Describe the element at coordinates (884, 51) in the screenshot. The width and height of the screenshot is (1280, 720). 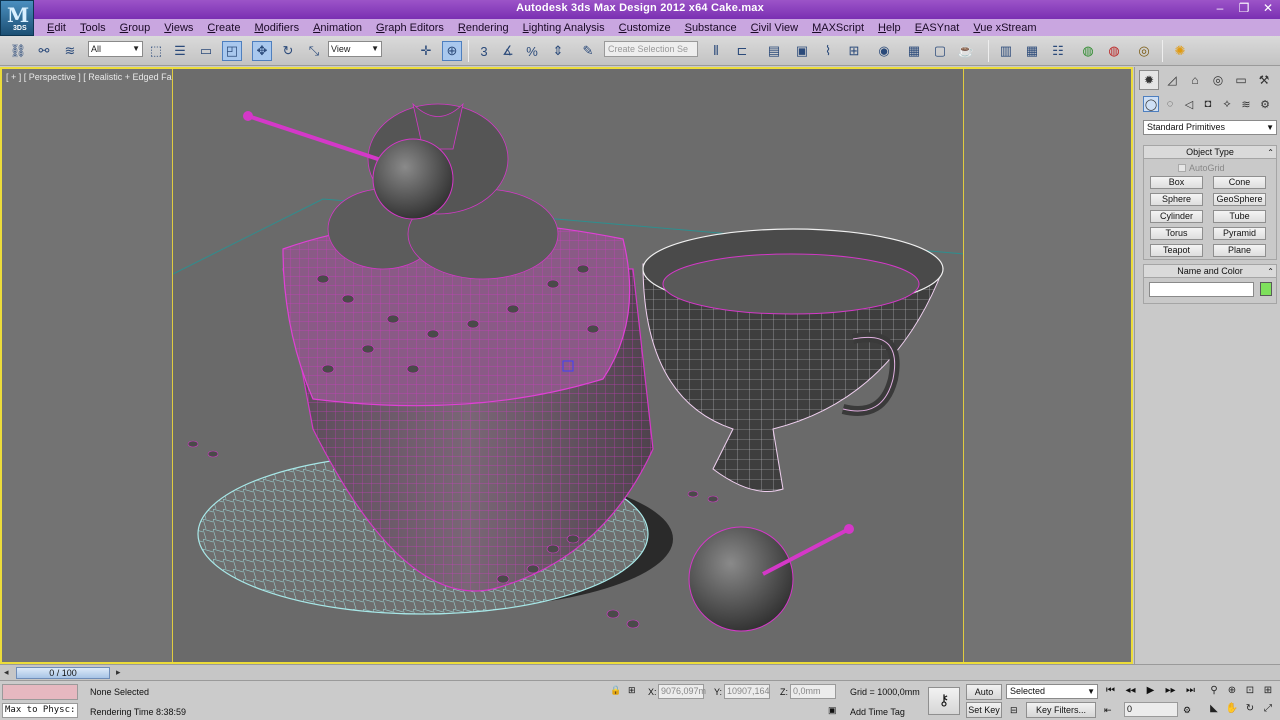
I see `material-editor-icon: ◉` at that location.